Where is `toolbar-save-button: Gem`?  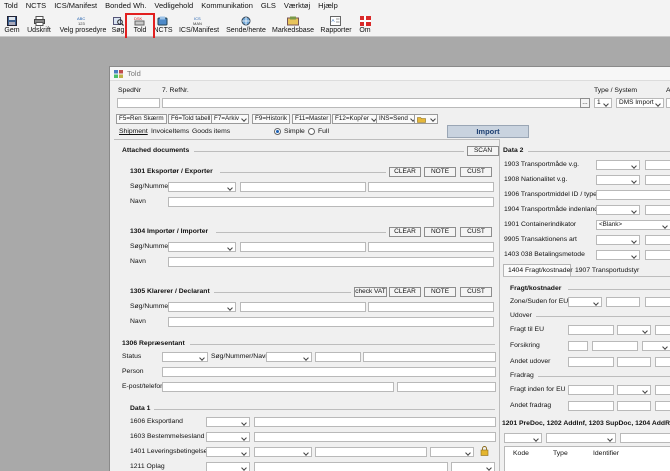 toolbar-save-button: Gem is located at coordinates (12, 24).